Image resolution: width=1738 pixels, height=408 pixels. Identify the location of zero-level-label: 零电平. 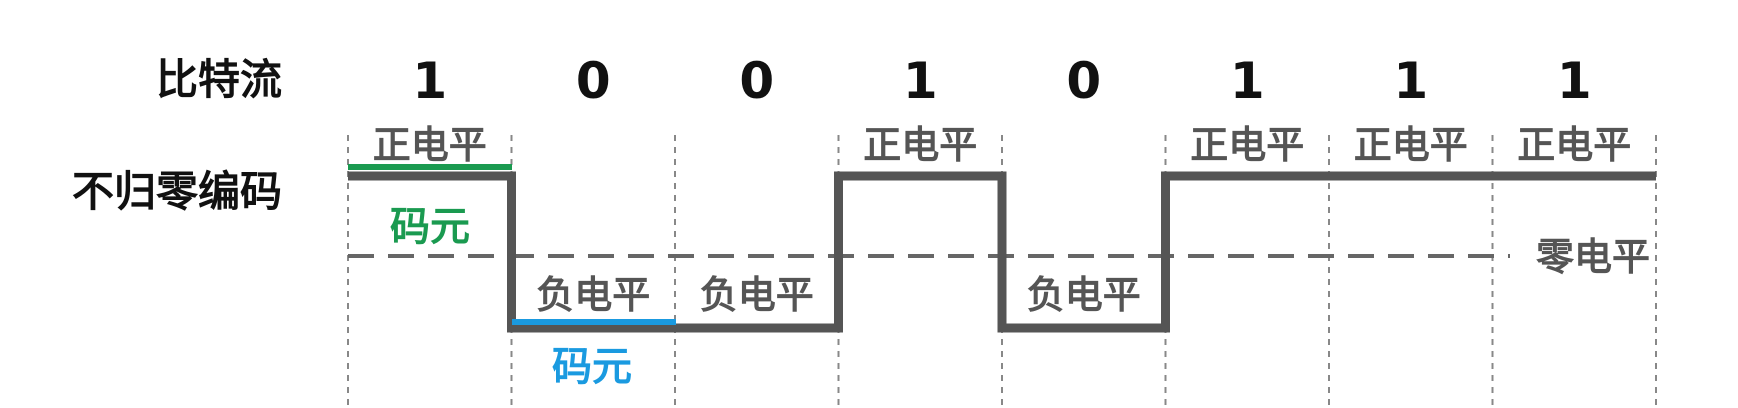
(1593, 257).